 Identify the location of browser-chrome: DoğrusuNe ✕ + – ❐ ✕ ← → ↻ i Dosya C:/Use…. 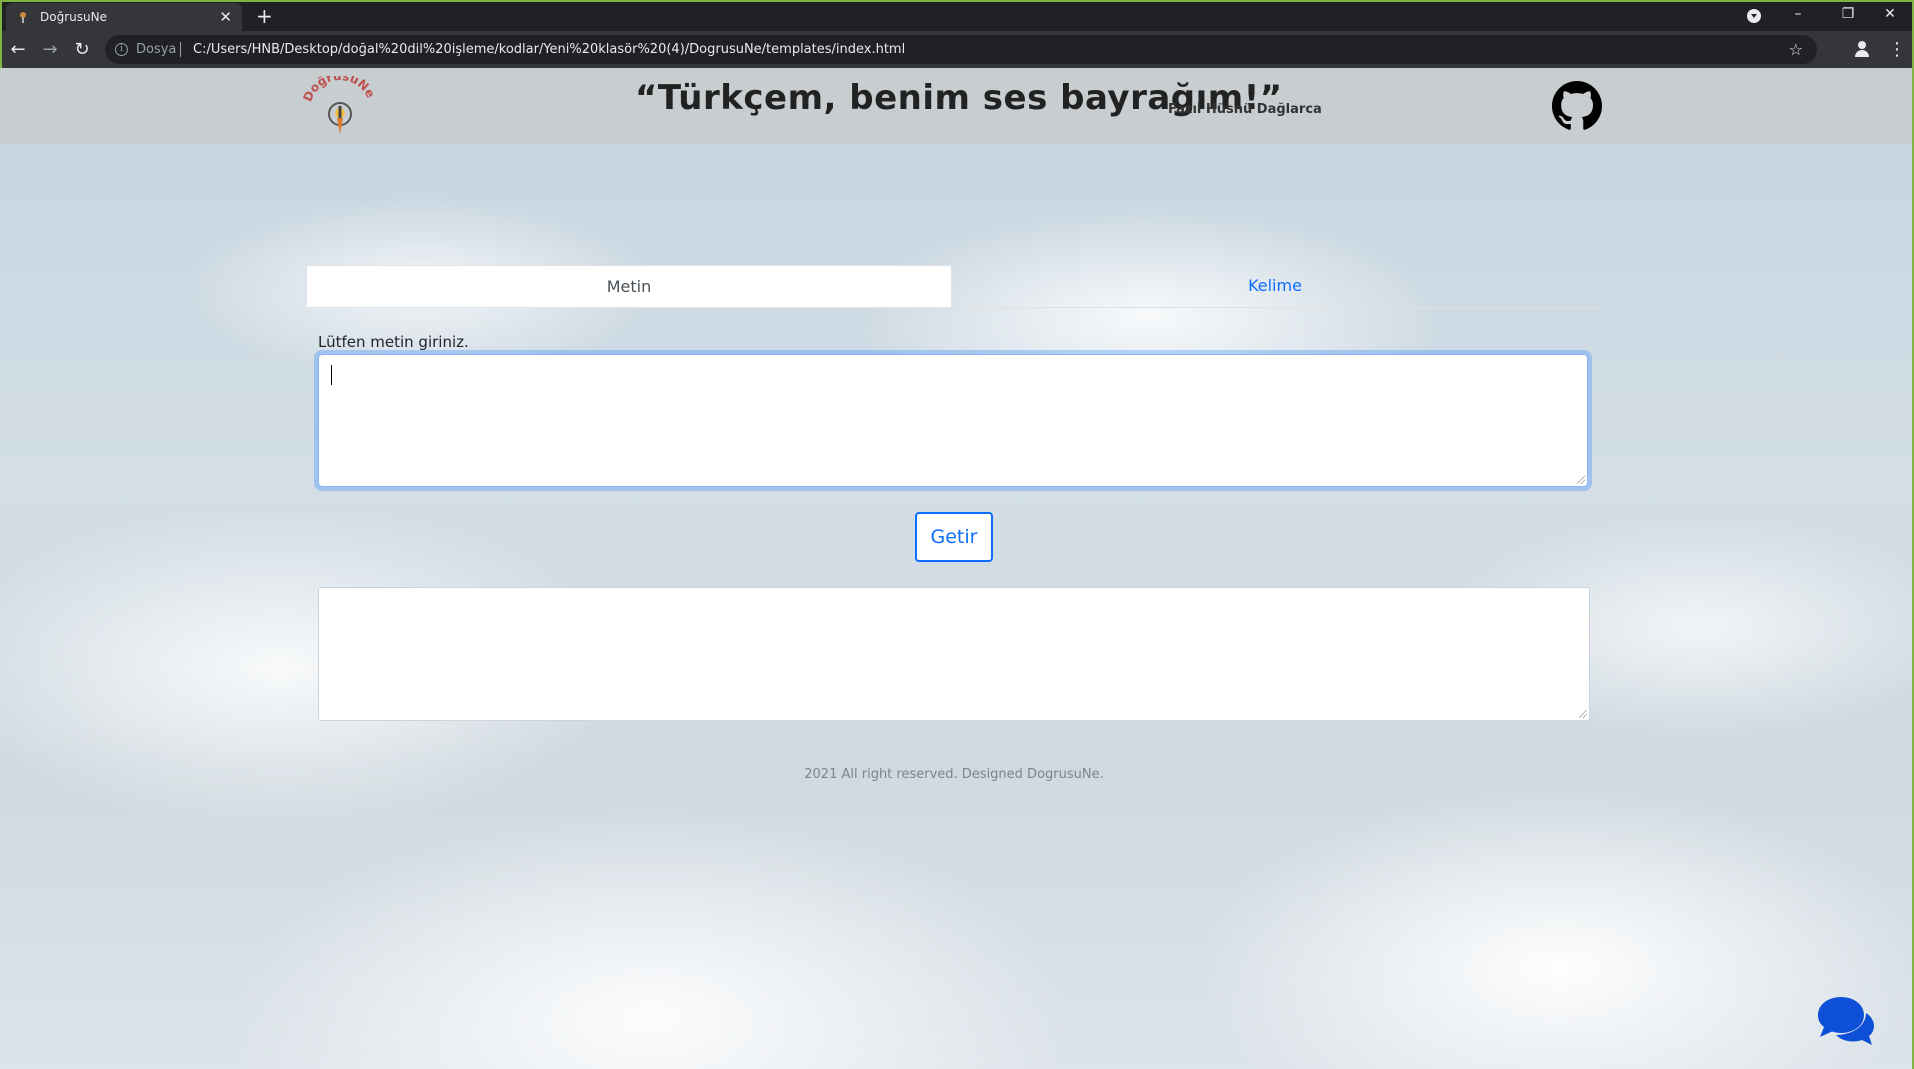
(957, 35).